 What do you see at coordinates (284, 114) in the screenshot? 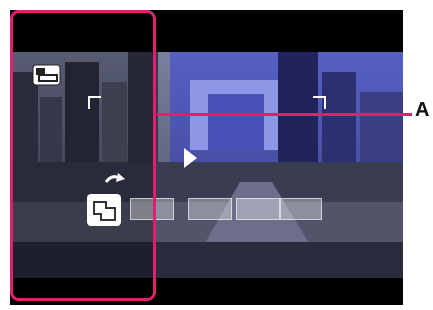
I see `callout-leader-line` at bounding box center [284, 114].